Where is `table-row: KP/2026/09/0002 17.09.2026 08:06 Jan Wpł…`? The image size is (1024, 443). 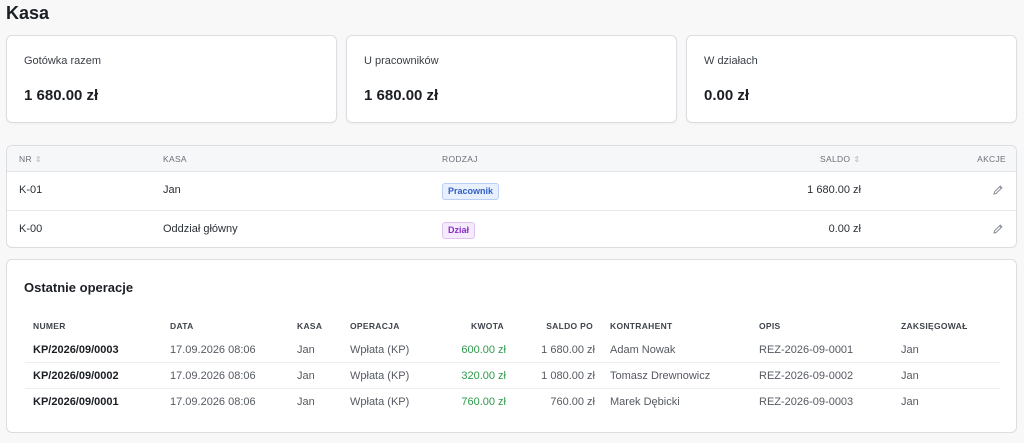
table-row: KP/2026/09/0002 17.09.2026 08:06 Jan Wpł… is located at coordinates (512, 376).